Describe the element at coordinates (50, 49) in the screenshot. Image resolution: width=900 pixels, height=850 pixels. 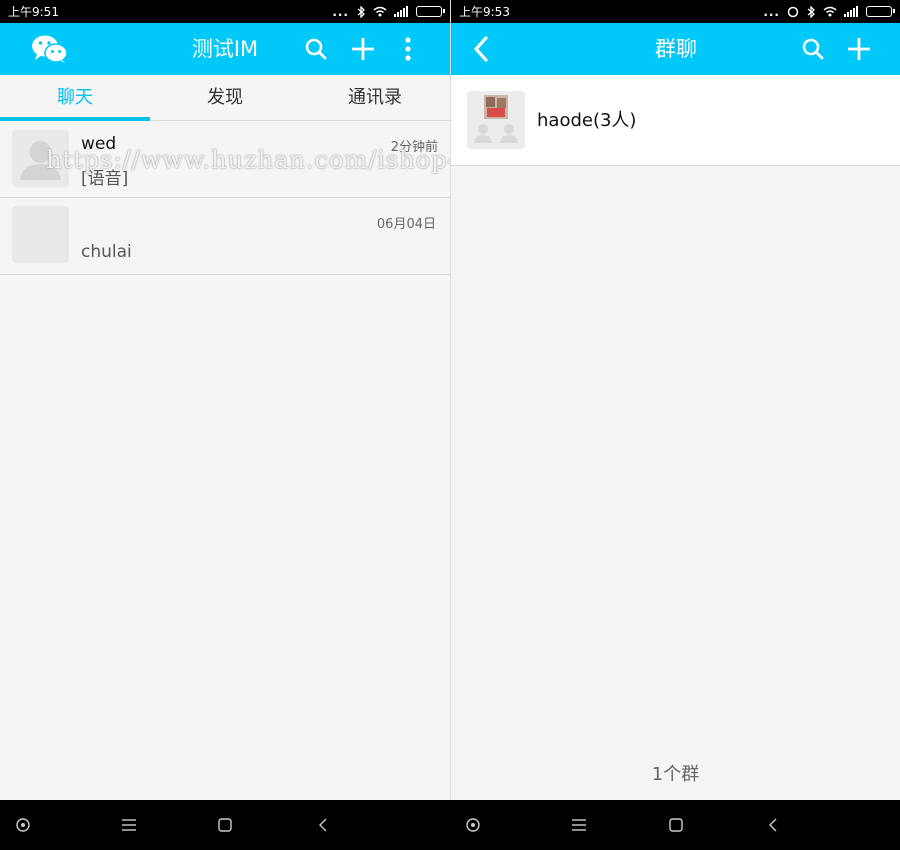
I see `wechat-logo-icon` at that location.